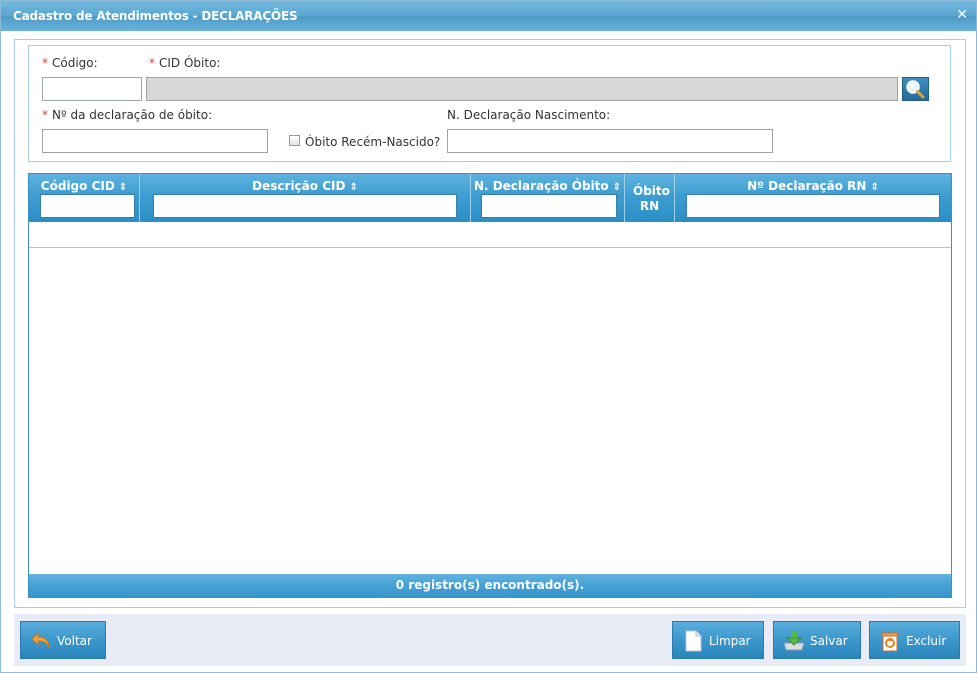  What do you see at coordinates (926, 641) in the screenshot?
I see `excluir-label: Excluir` at bounding box center [926, 641].